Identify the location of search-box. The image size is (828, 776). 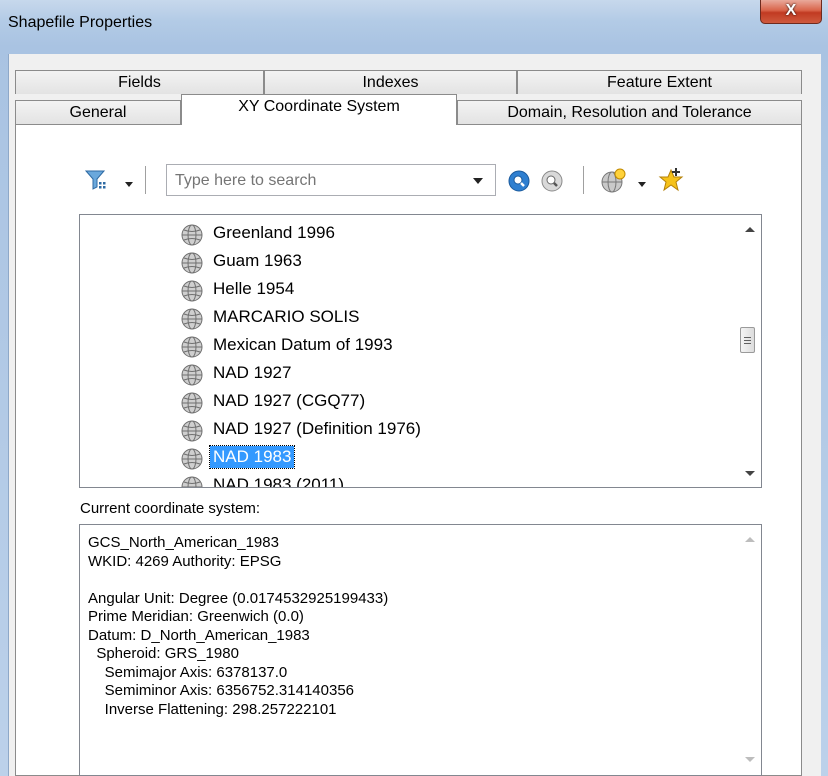
(331, 180).